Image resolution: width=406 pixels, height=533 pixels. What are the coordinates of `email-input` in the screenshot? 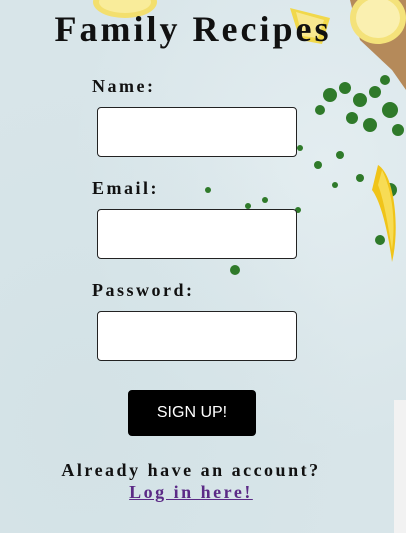 It's located at (197, 234).